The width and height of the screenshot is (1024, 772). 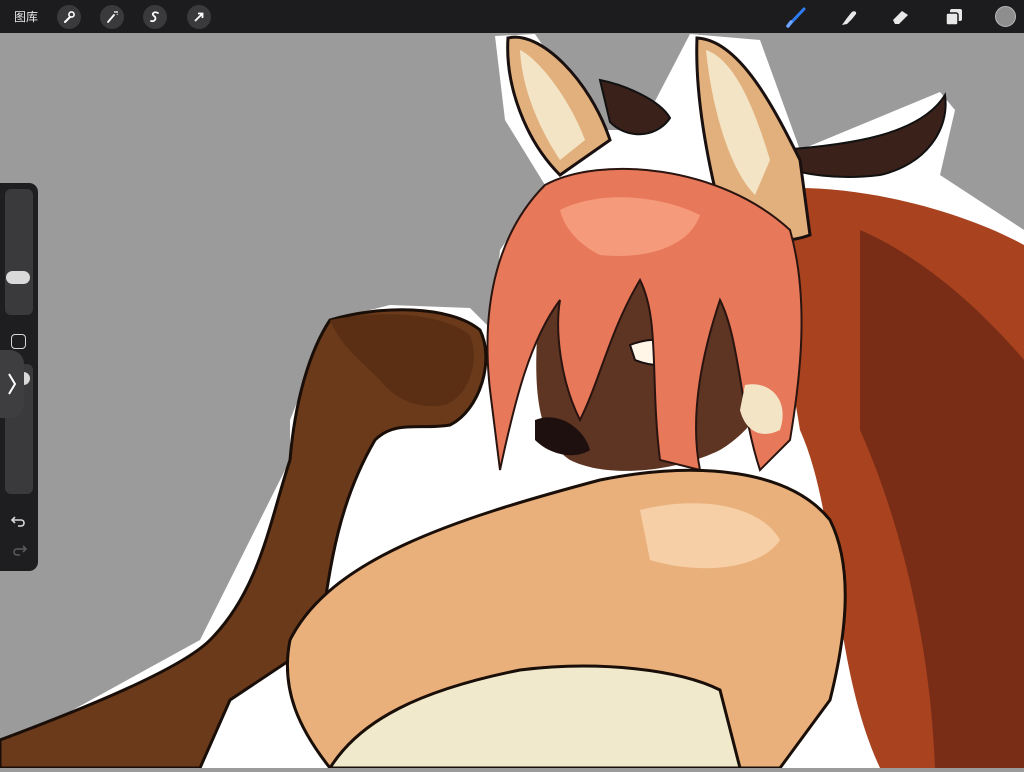 What do you see at coordinates (26, 16) in the screenshot?
I see `gallery-link: 图库` at bounding box center [26, 16].